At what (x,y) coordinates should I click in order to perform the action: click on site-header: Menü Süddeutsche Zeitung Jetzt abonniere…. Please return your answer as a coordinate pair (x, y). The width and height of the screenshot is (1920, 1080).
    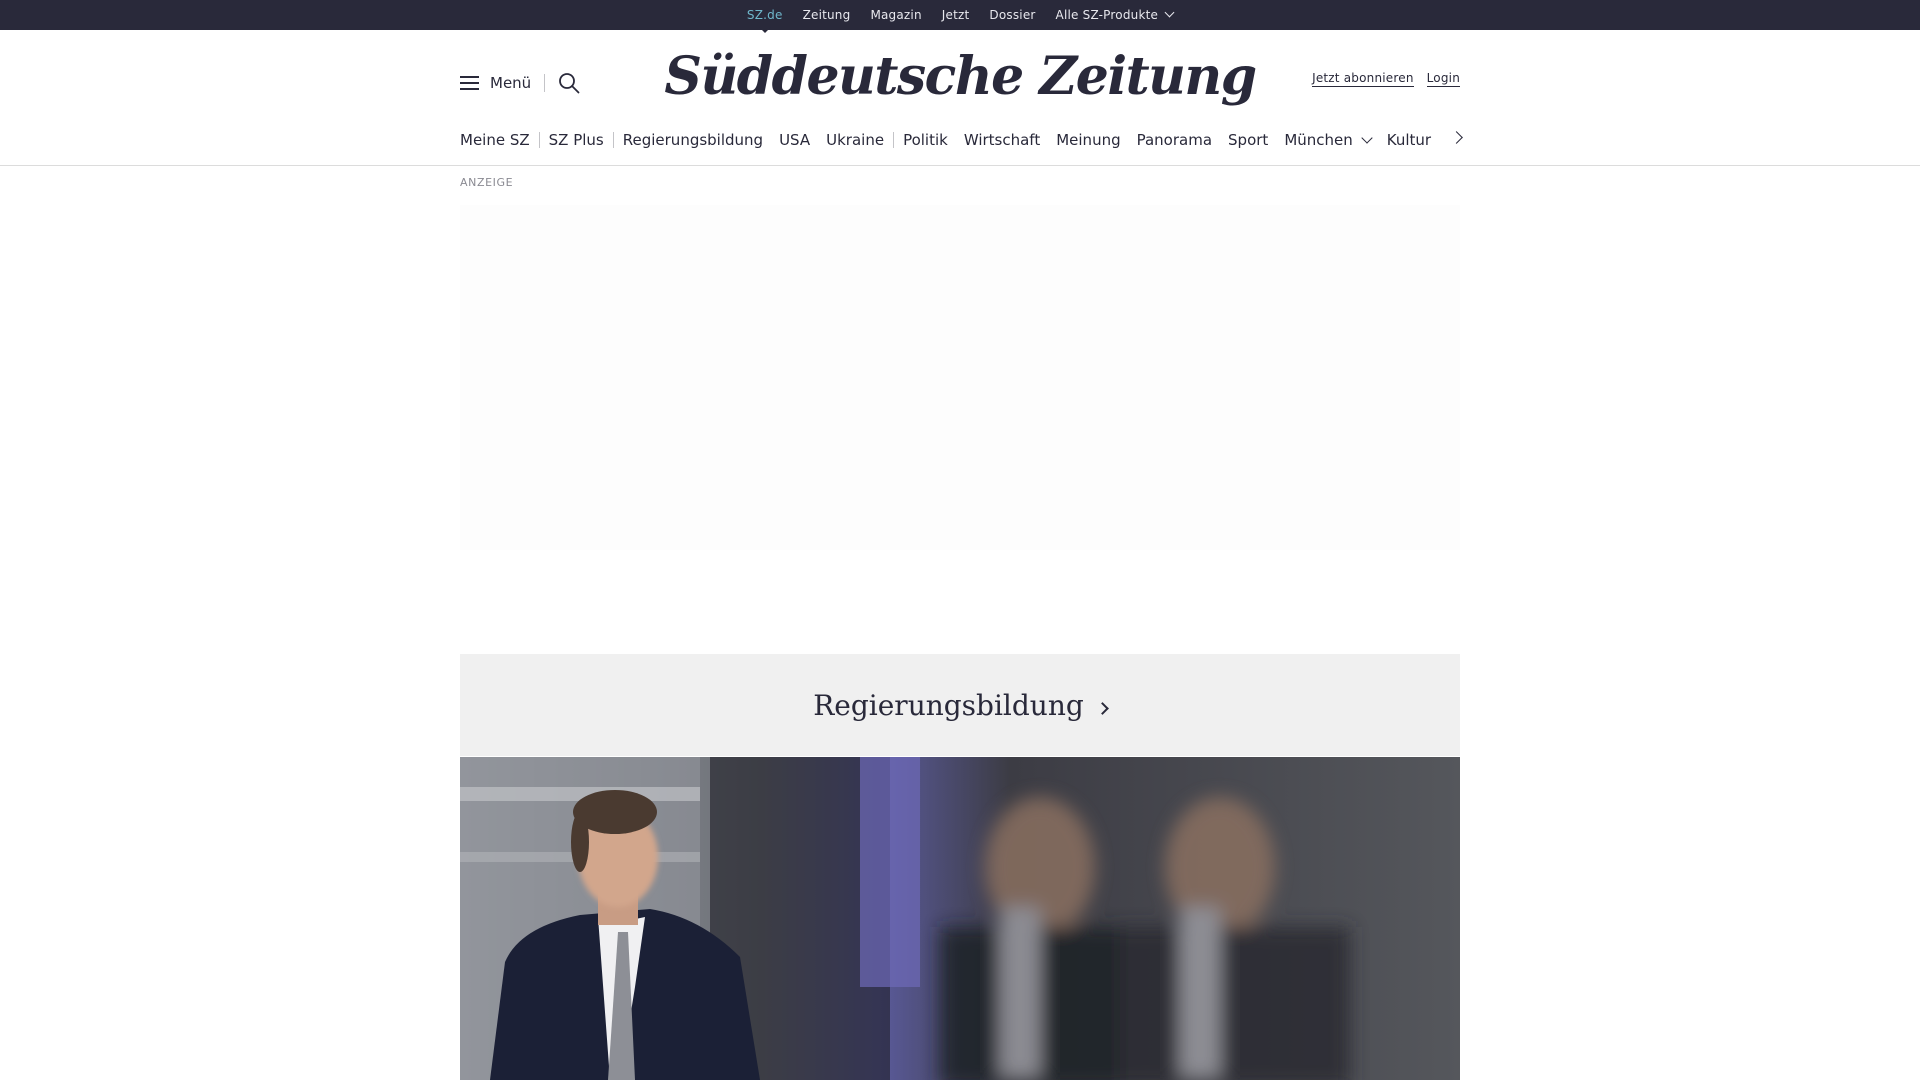
    Looking at the image, I should click on (960, 98).